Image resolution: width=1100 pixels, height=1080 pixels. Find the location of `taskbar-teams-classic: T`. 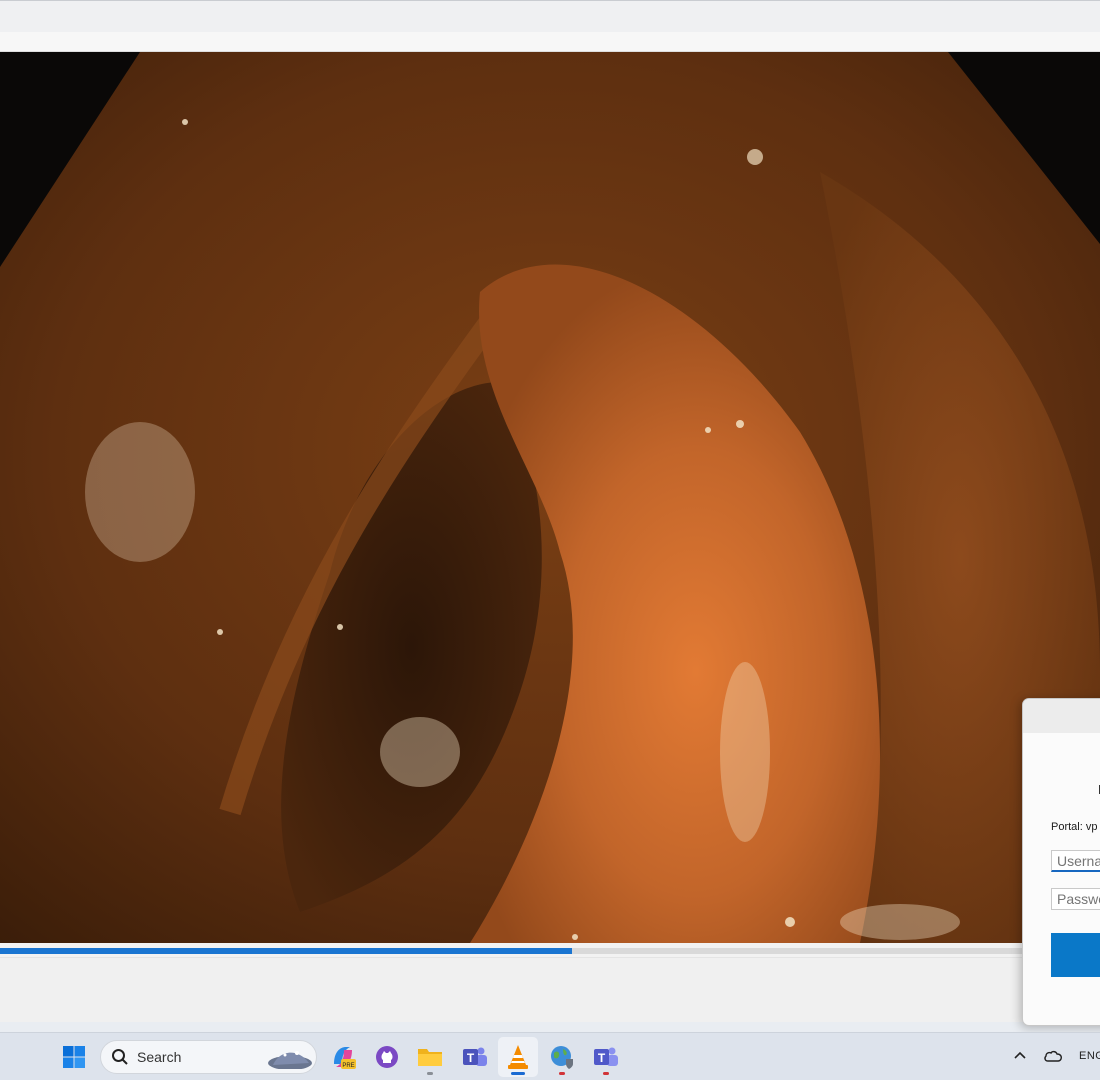

taskbar-teams-classic: T is located at coordinates (475, 1057).